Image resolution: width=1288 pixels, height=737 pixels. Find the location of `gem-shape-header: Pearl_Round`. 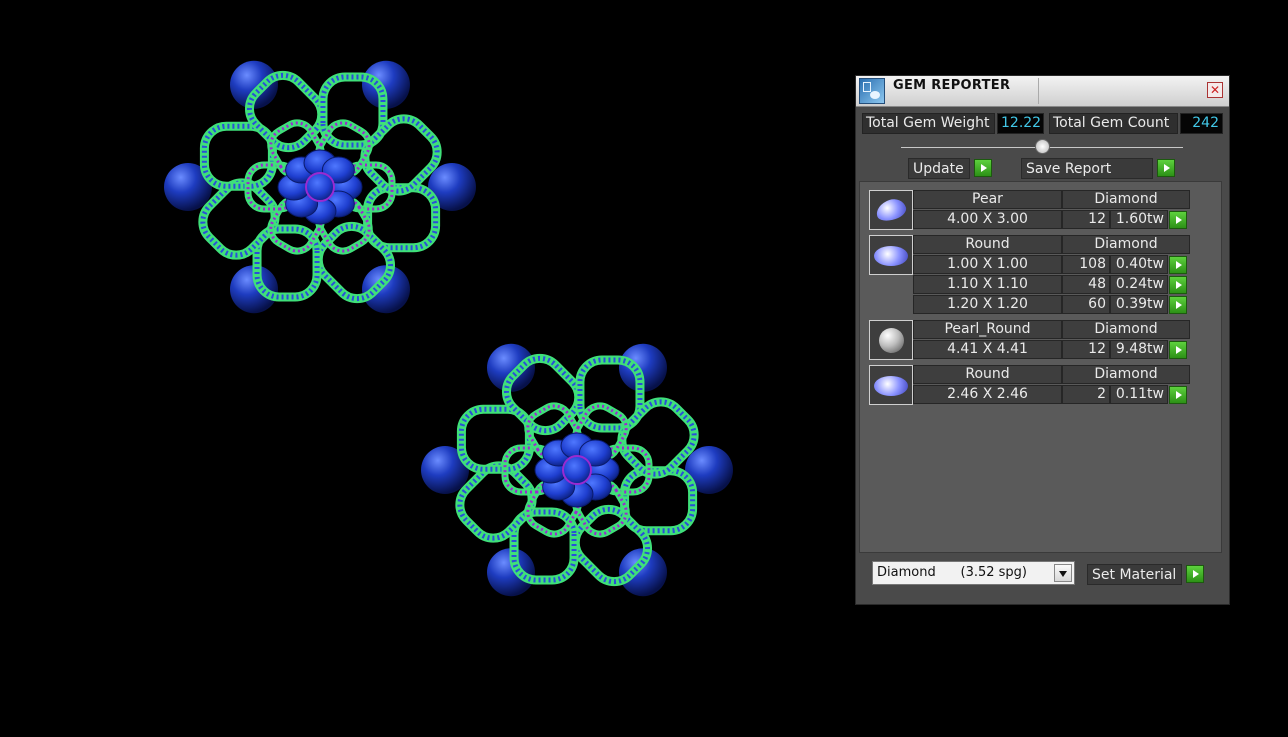

gem-shape-header: Pearl_Round is located at coordinates (987, 329).